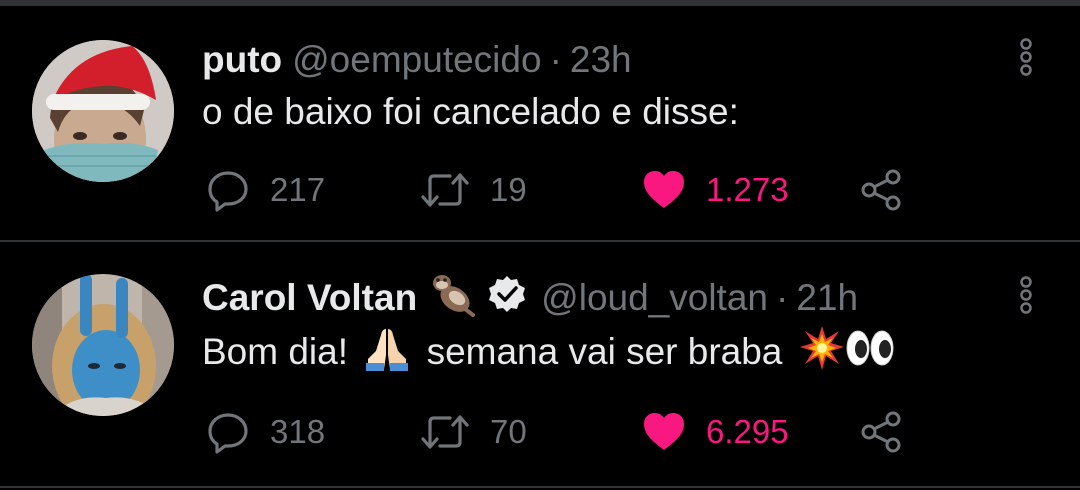 This screenshot has width=1080, height=490. Describe the element at coordinates (298, 189) in the screenshot. I see `reply-count: 217` at that location.